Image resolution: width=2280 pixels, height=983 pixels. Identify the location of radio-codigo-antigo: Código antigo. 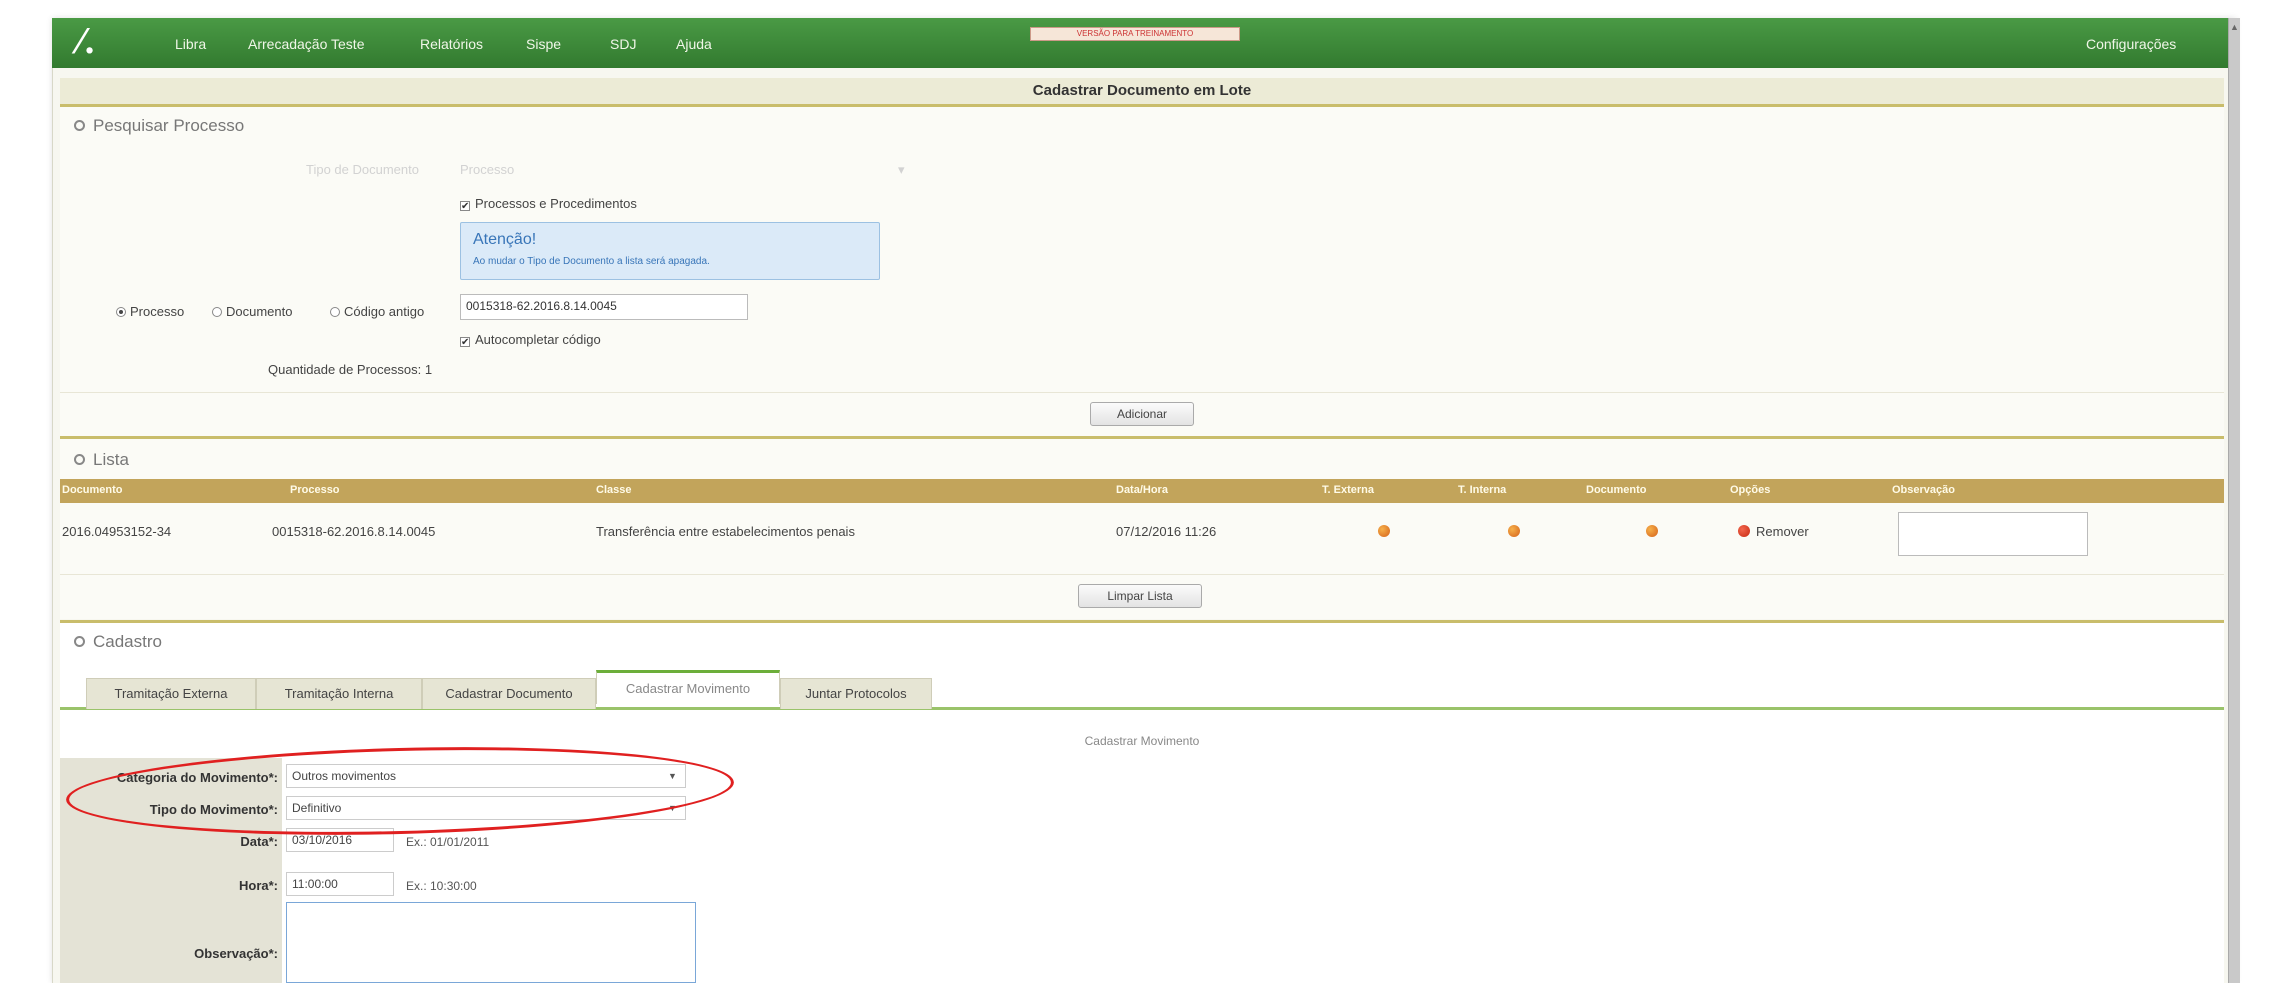
(377, 311).